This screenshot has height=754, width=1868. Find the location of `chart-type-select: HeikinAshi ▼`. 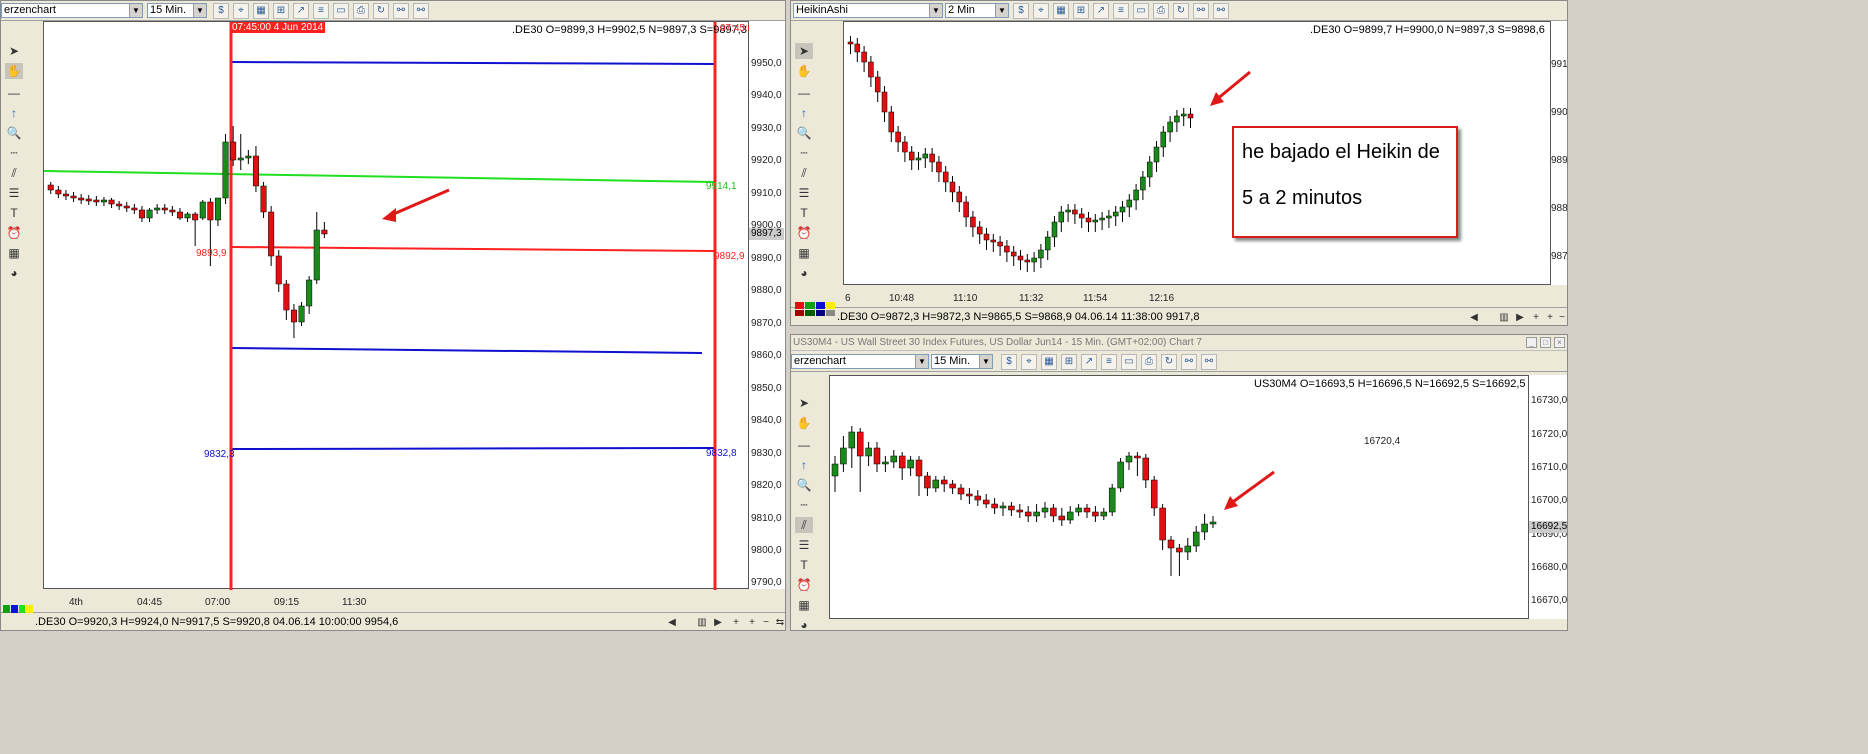

chart-type-select: HeikinAshi ▼ is located at coordinates (868, 10).